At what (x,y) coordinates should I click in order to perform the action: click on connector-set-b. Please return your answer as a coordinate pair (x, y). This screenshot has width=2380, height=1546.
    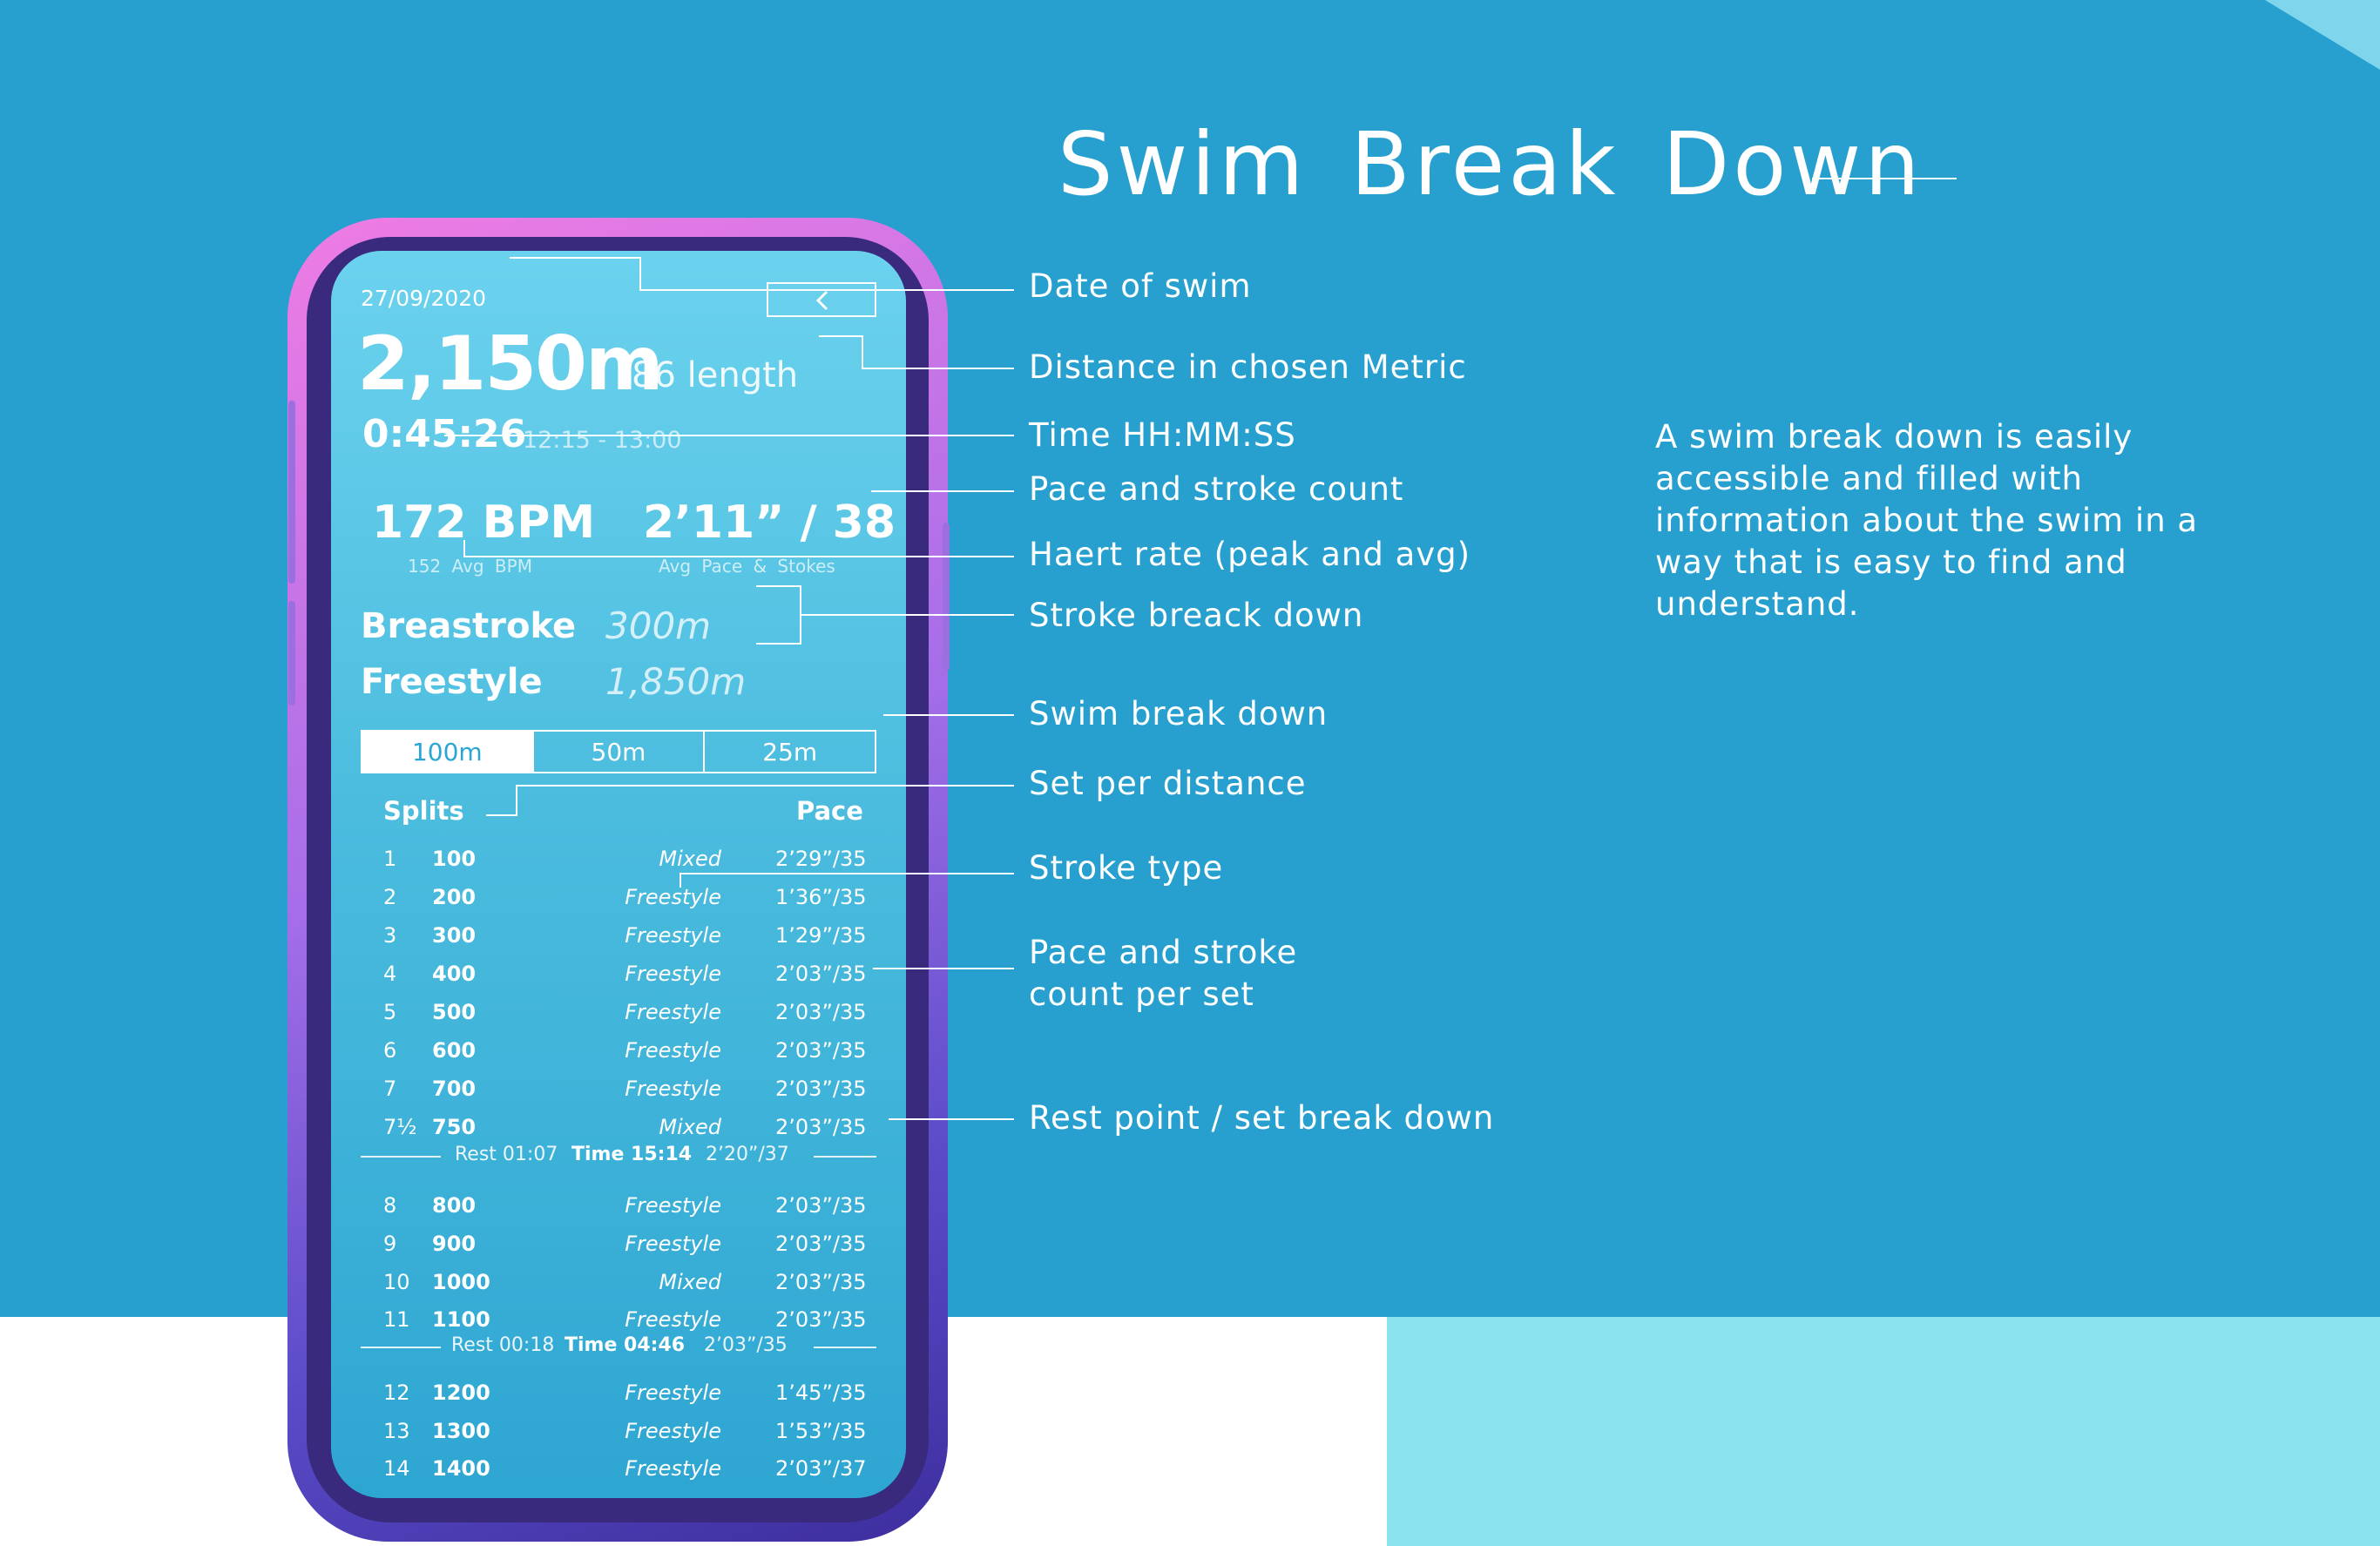
    Looking at the image, I should click on (516, 801).